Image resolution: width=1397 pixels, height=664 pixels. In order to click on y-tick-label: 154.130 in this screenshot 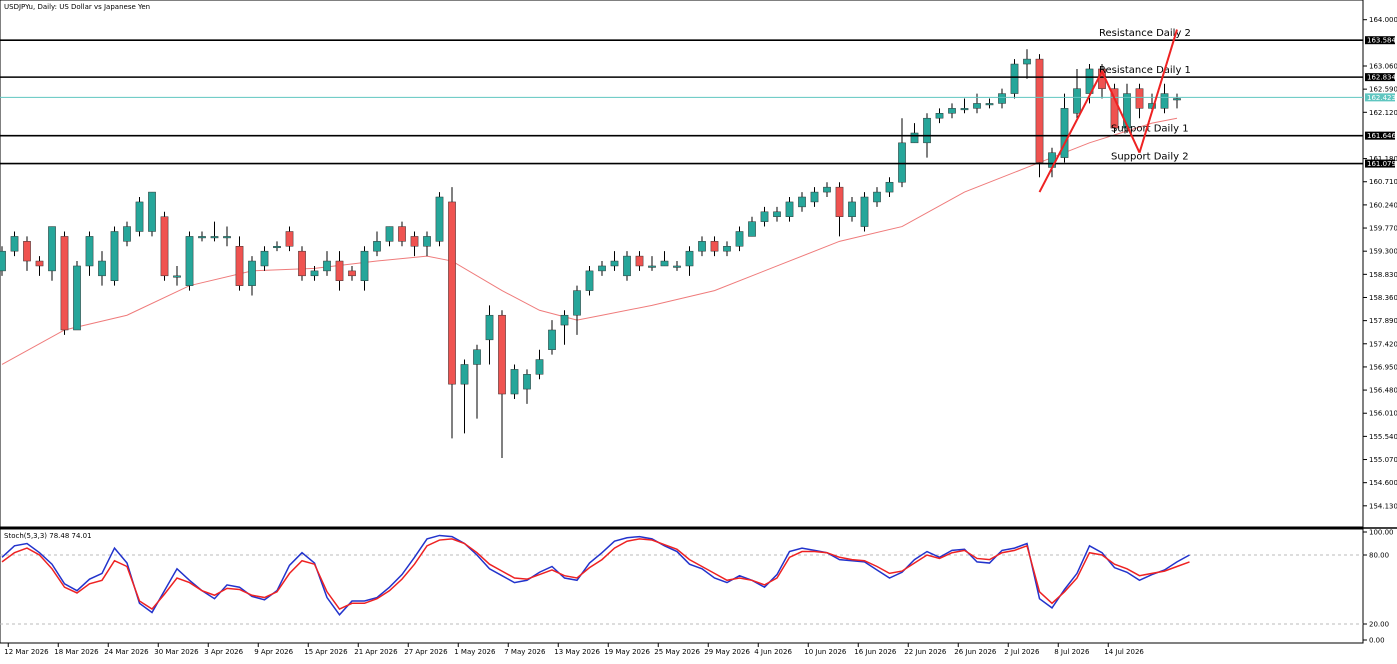, I will do `click(1383, 506)`.